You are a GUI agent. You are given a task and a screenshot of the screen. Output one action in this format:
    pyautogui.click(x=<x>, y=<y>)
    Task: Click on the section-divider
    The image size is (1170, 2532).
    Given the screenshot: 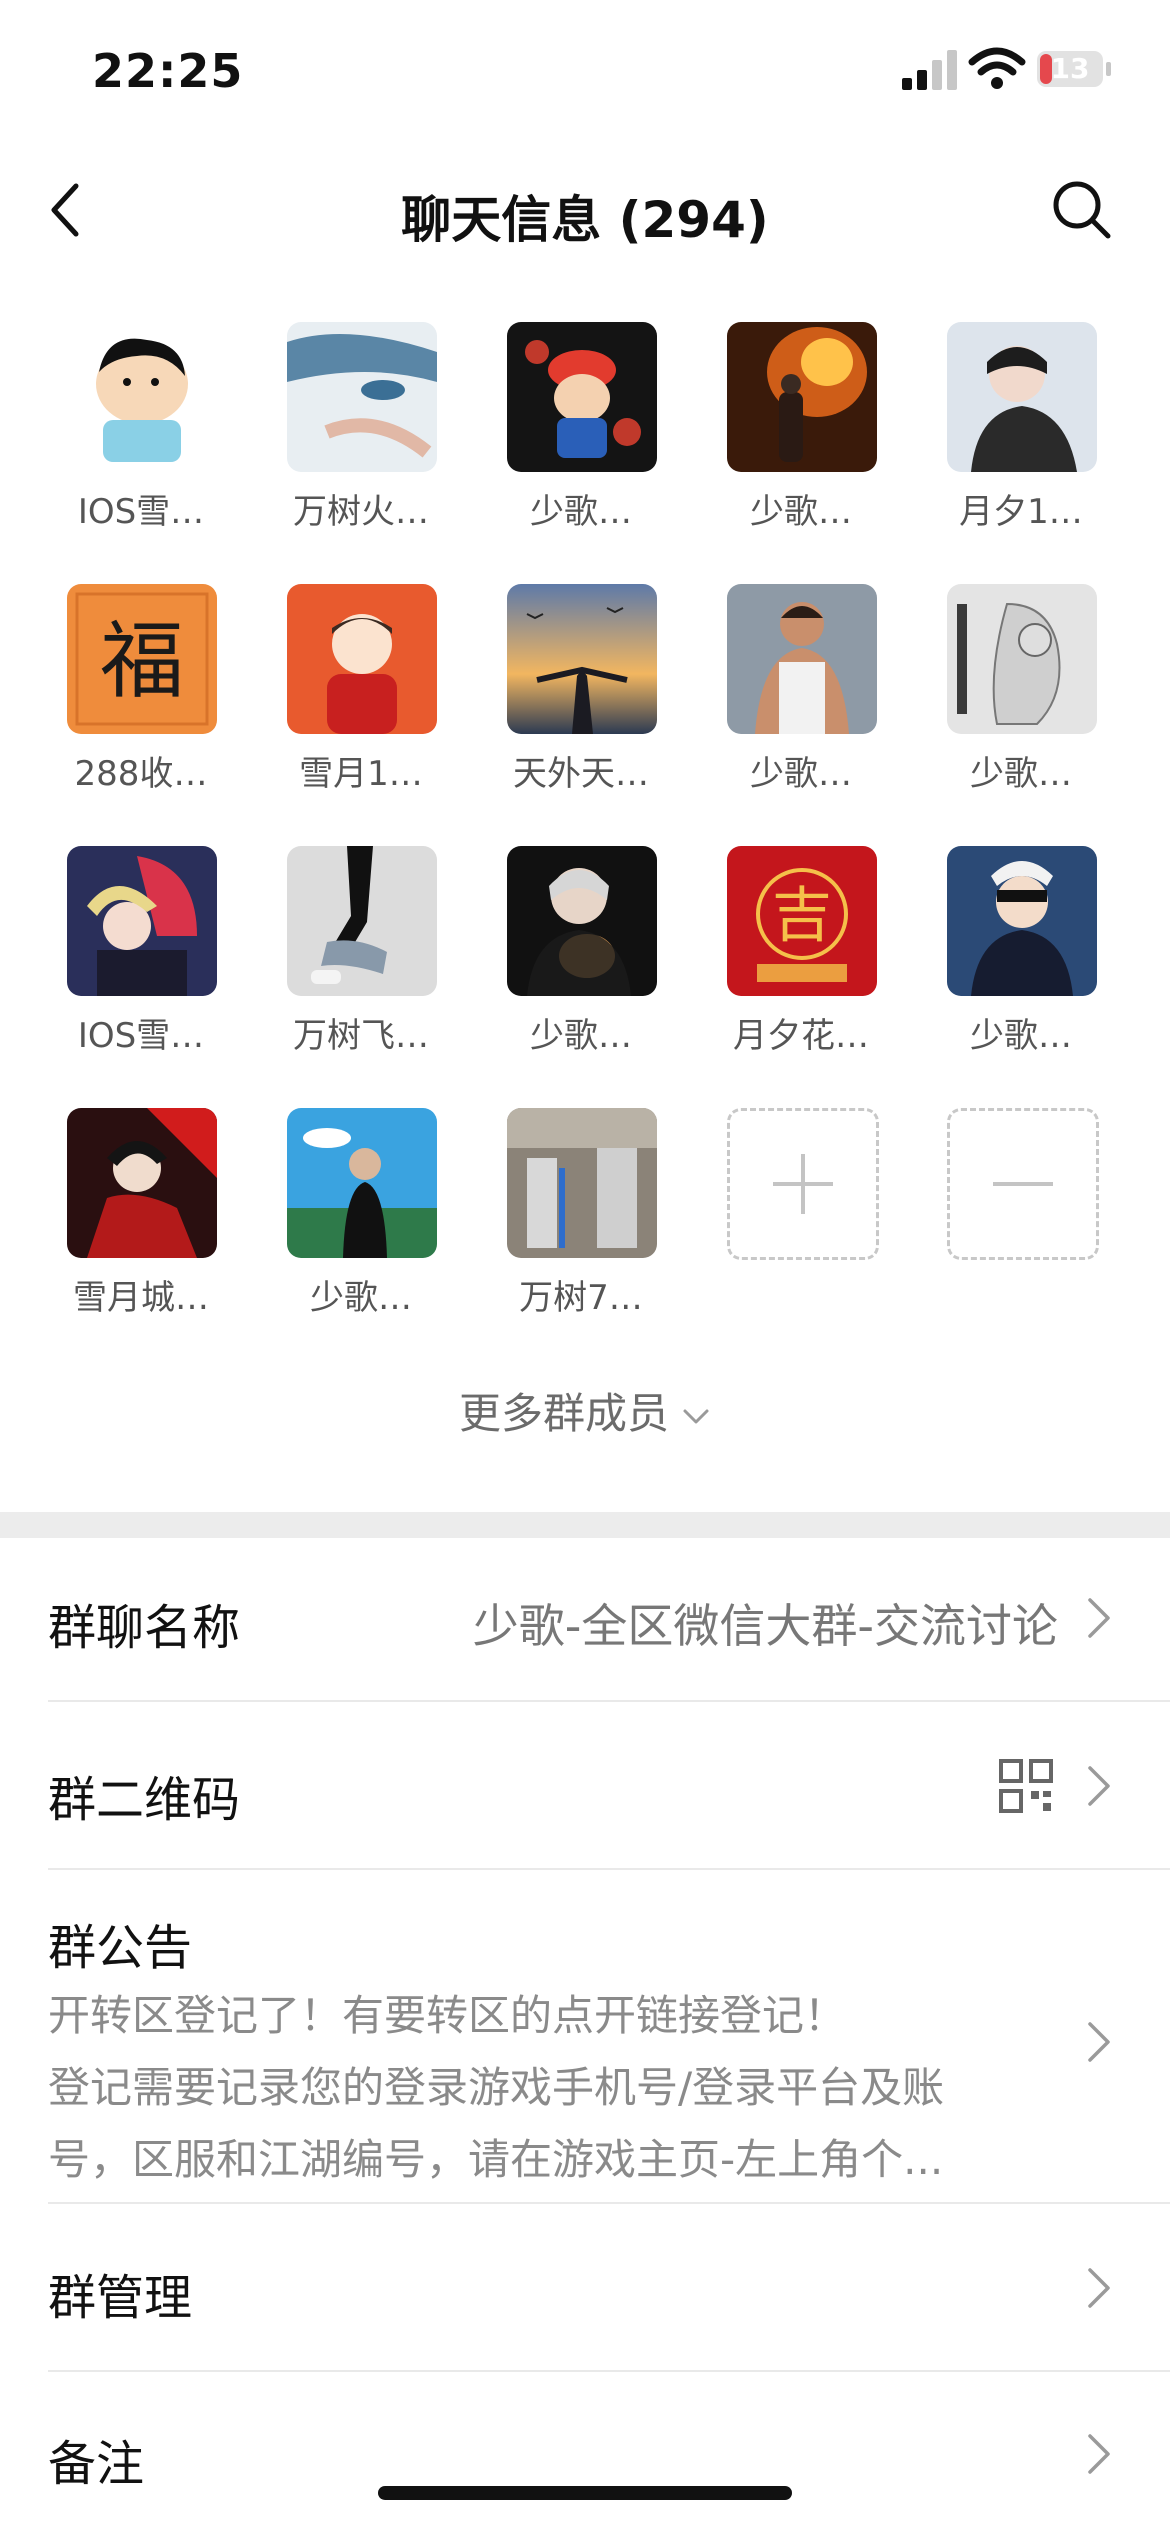 What is the action you would take?
    pyautogui.click(x=585, y=1525)
    